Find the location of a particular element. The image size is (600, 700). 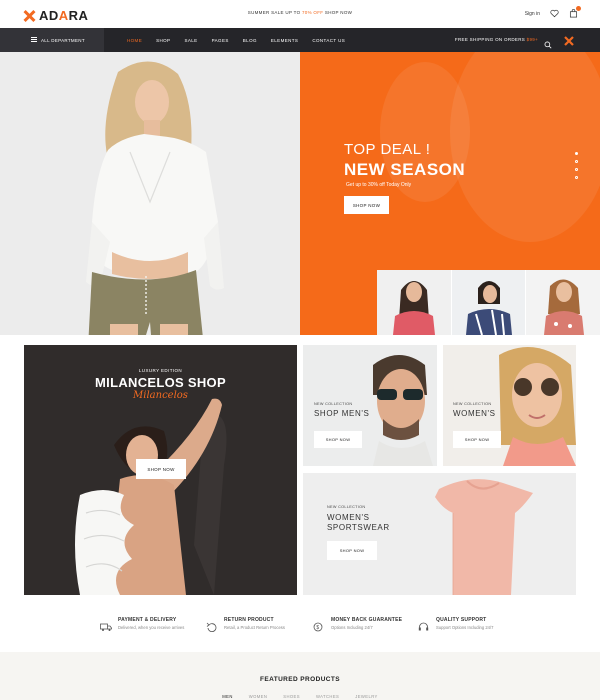

free-shipping-notice: FREE SHIPPING ON ORDERS $99+ is located at coordinates (496, 39).